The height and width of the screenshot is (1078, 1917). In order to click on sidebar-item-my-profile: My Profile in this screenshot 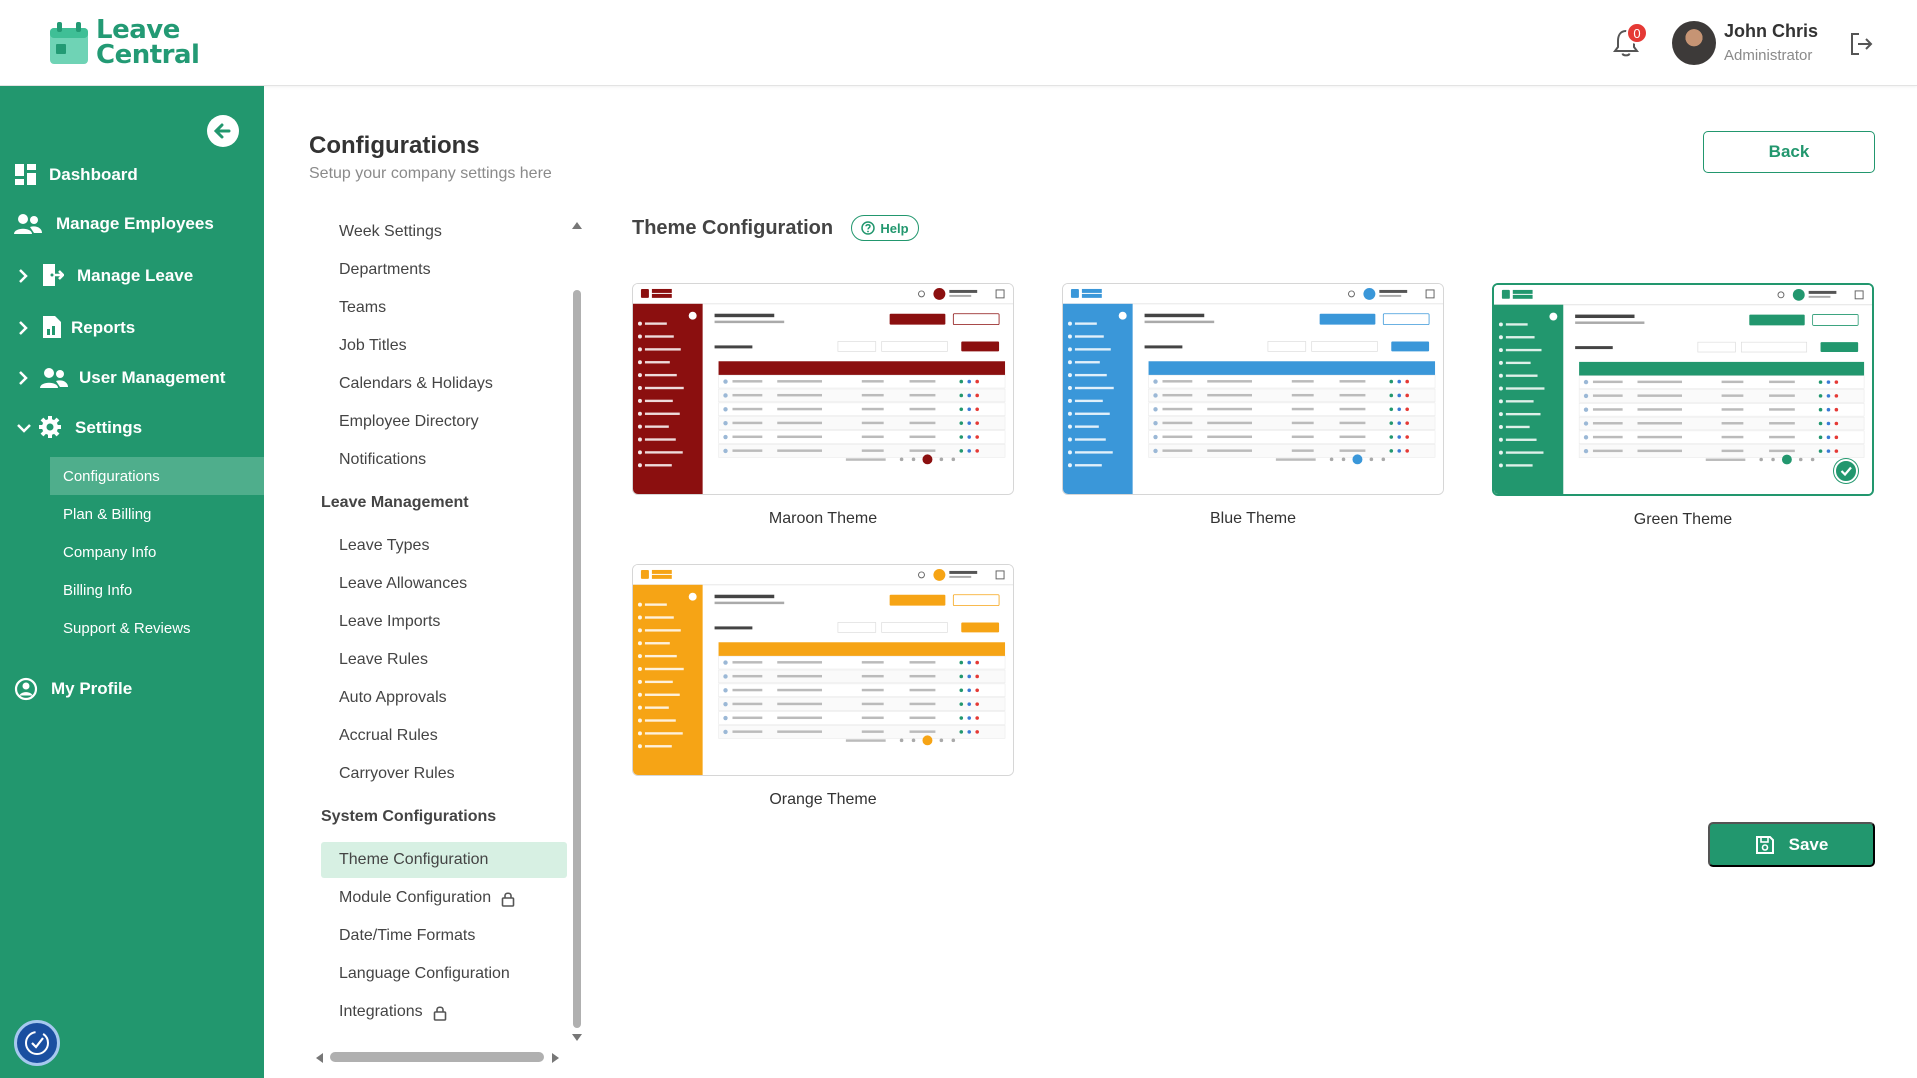, I will do `click(132, 689)`.